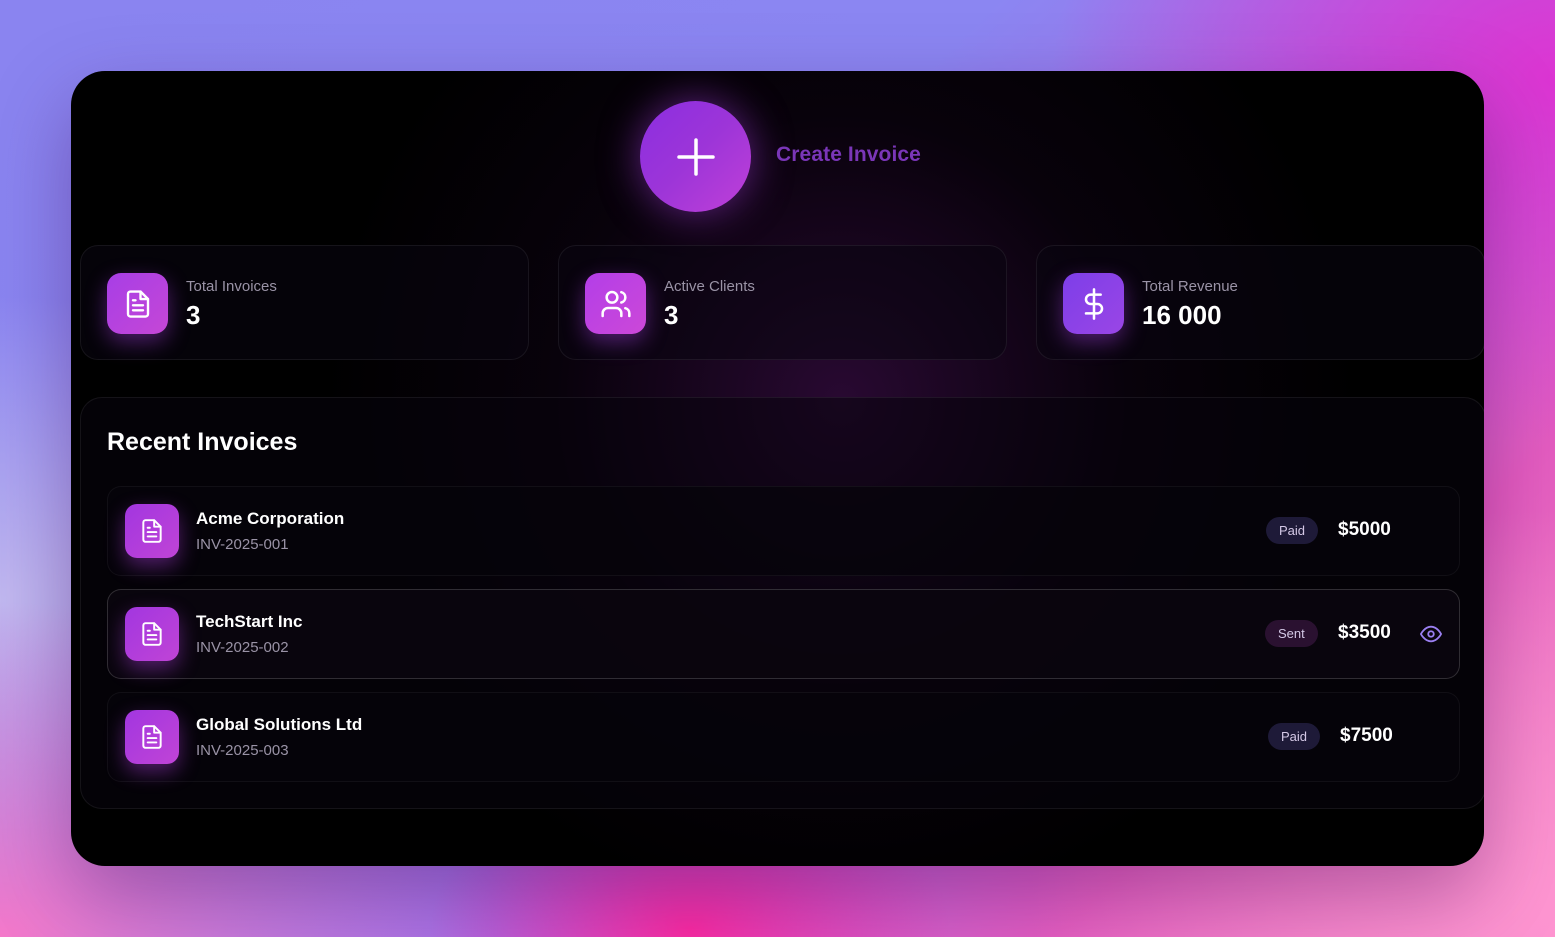 The height and width of the screenshot is (937, 1555). Describe the element at coordinates (304, 302) in the screenshot. I see `stat-card-total-invoices: Total Invoices 3` at that location.